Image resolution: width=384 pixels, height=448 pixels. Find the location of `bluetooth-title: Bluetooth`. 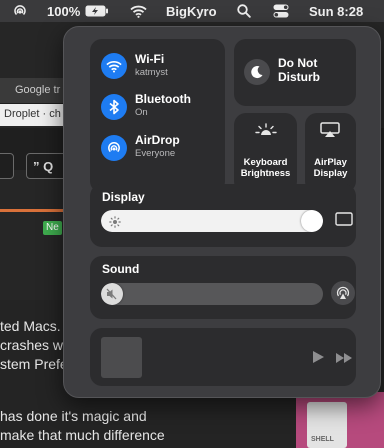

bluetooth-title: Bluetooth is located at coordinates (163, 99).